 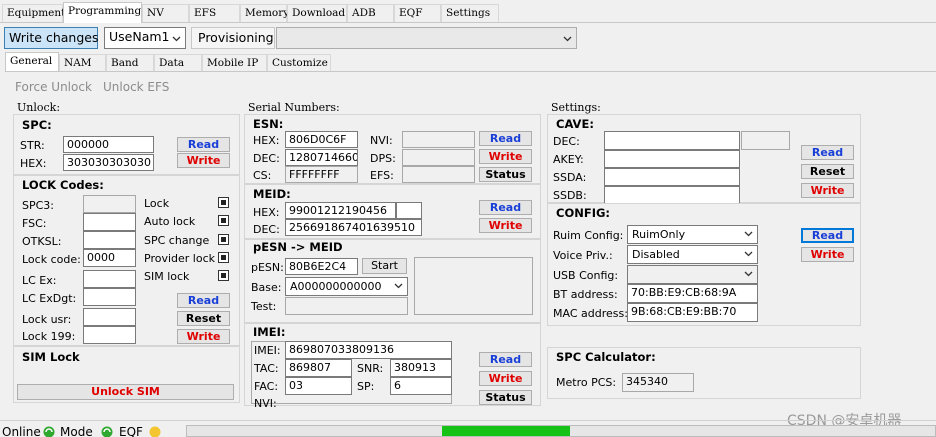 I want to click on imei-nvi-label: NVI:, so click(x=265, y=403).